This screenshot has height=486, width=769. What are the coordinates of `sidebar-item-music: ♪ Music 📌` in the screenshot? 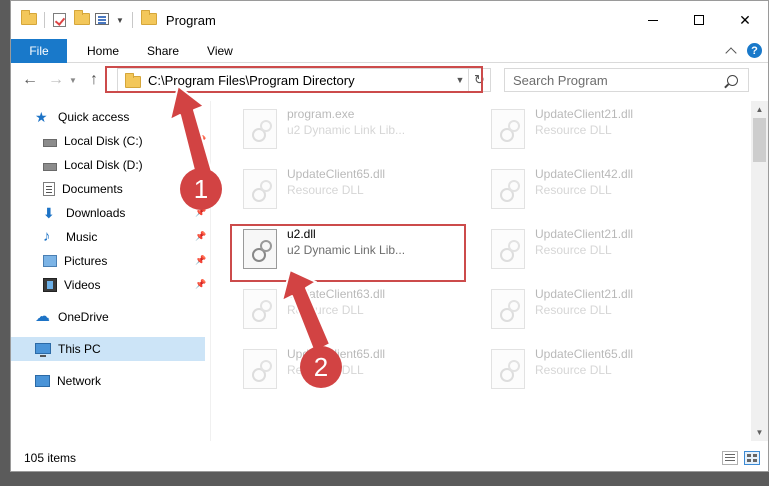 It's located at (108, 237).